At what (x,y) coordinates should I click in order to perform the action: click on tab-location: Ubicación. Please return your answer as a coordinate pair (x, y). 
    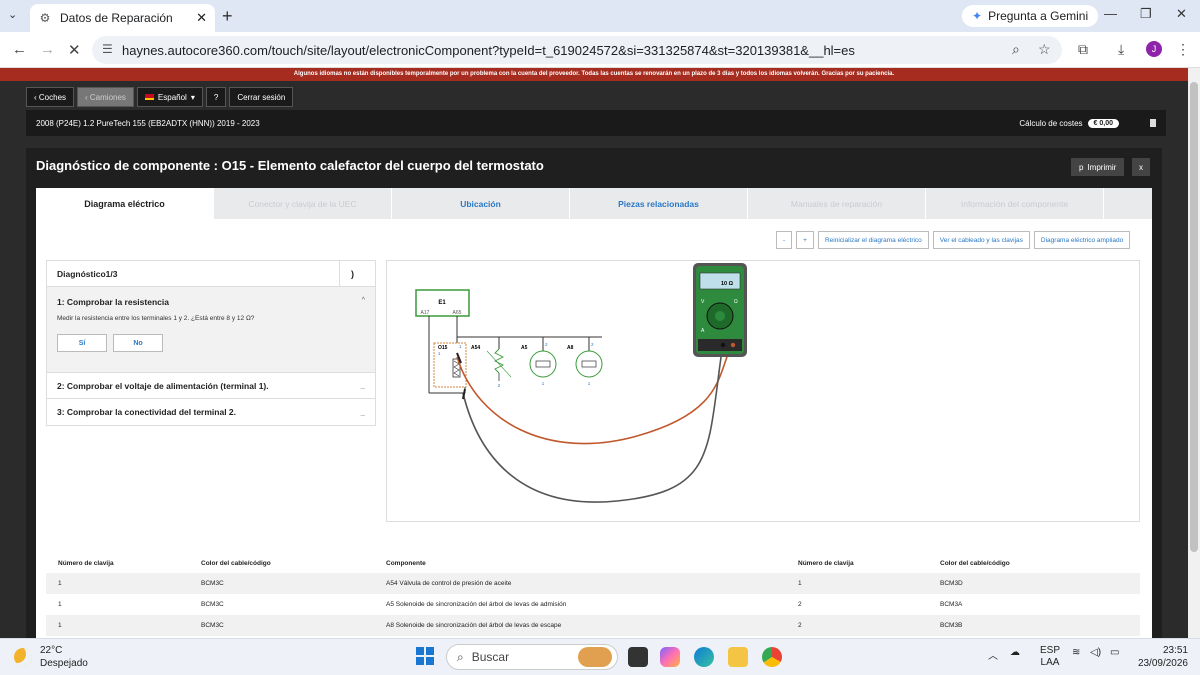
    Looking at the image, I should click on (481, 203).